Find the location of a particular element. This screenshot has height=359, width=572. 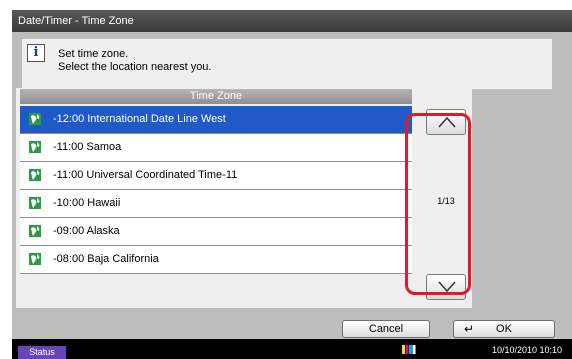

cancel-label: Cancel is located at coordinates (386, 329).